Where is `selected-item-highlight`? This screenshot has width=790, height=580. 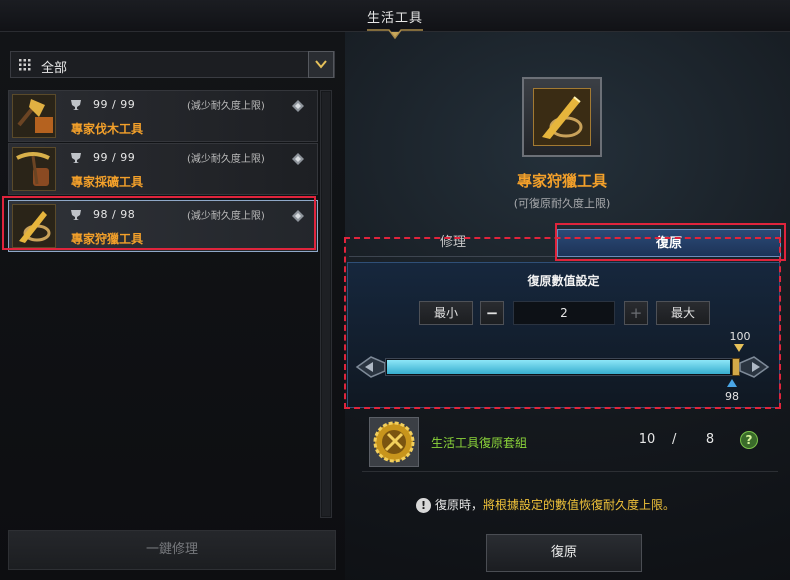 selected-item-highlight is located at coordinates (159, 223).